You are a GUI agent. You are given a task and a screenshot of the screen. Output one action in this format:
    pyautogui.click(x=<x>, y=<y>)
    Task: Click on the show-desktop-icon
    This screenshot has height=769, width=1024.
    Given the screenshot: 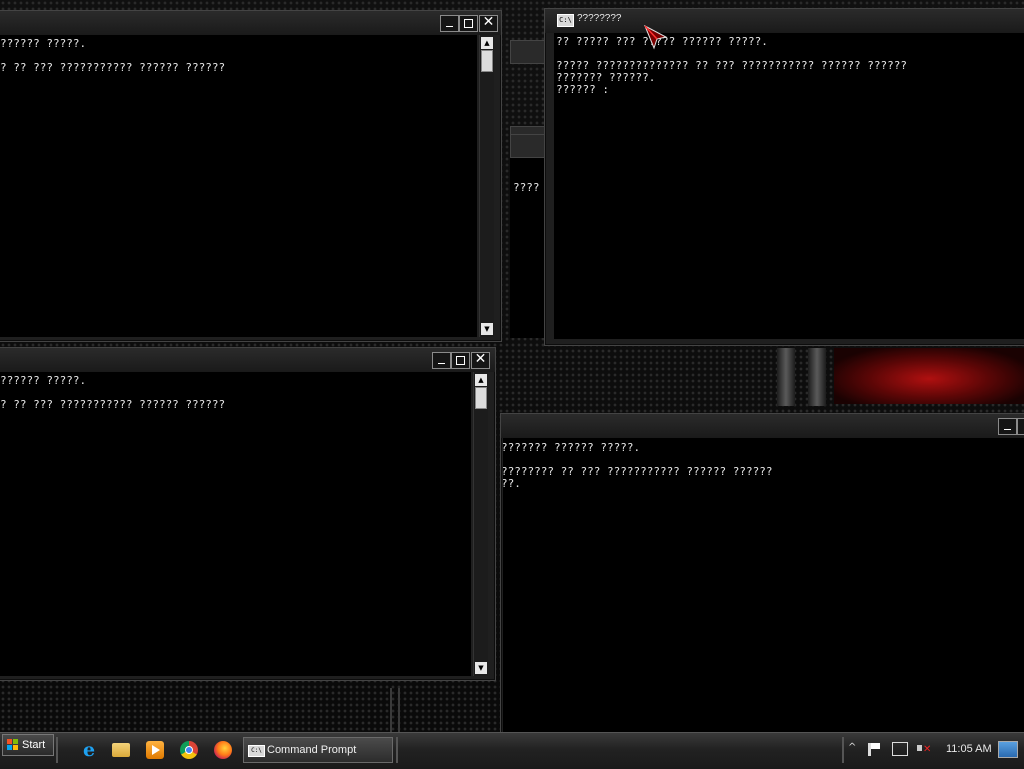 What is the action you would take?
    pyautogui.click(x=1008, y=749)
    